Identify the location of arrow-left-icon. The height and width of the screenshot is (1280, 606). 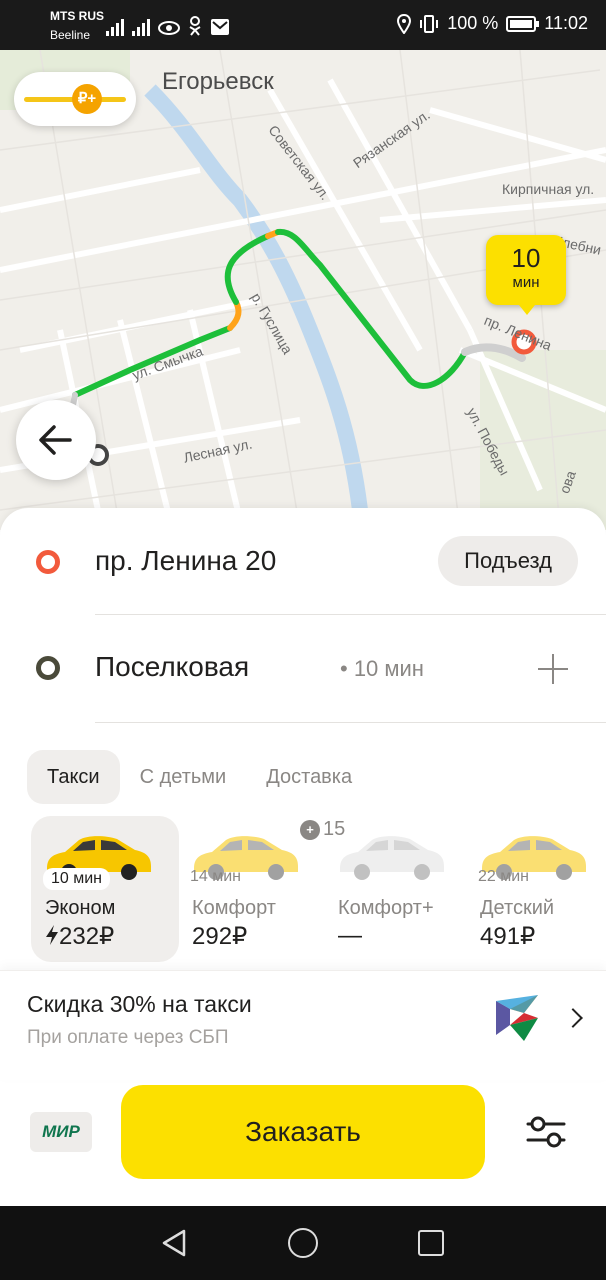
(55, 440).